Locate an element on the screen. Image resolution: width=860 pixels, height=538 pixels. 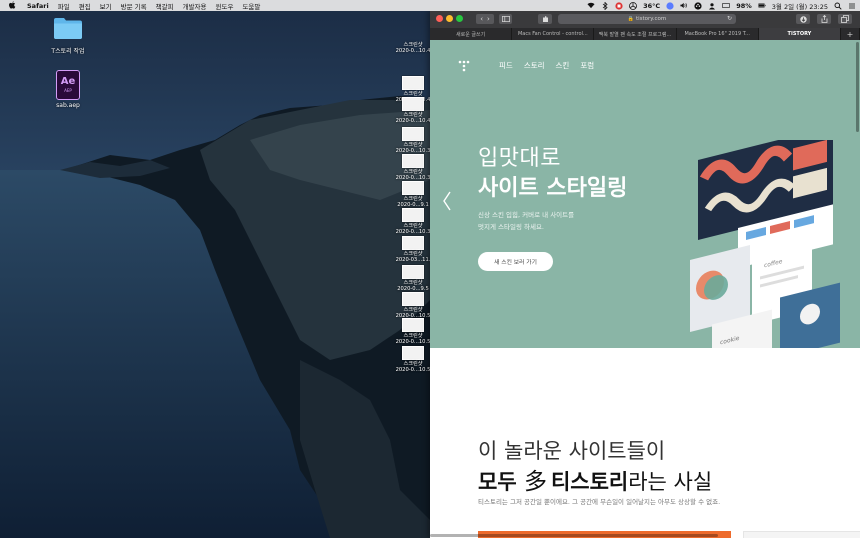
keyboard-icon is located at coordinates (726, 6).